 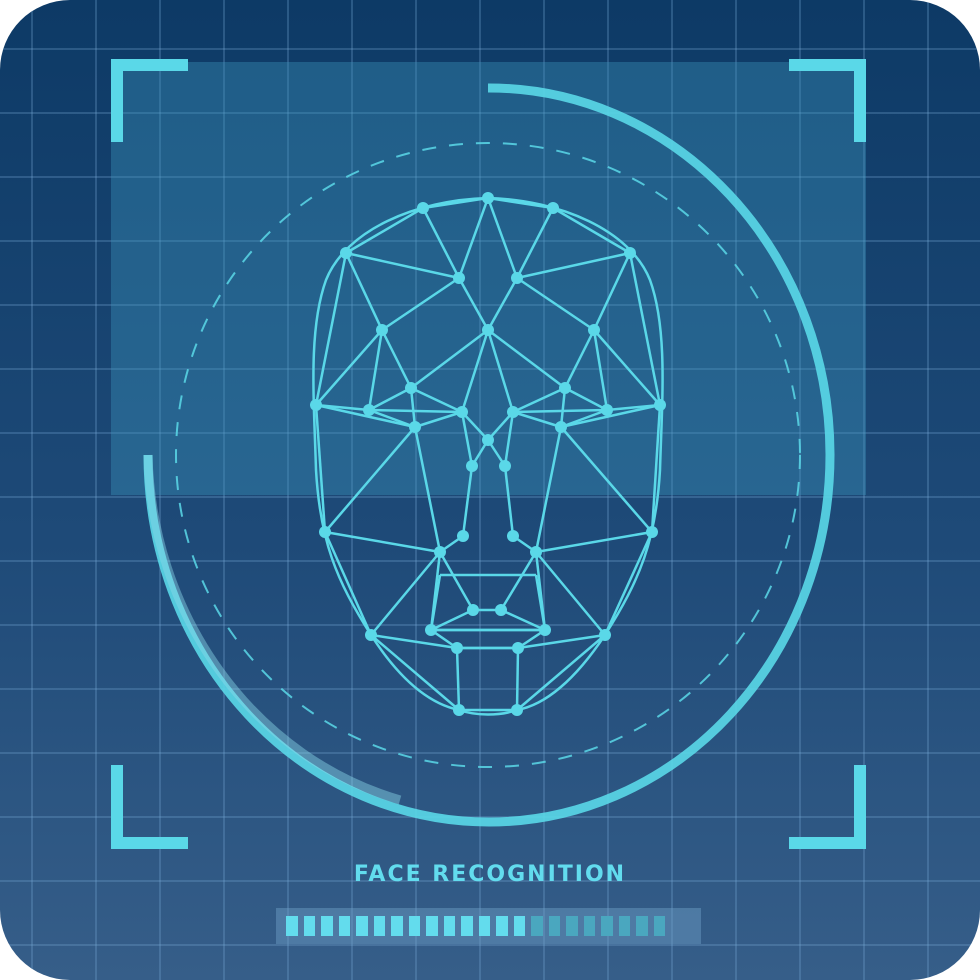 I want to click on scan-progress-bar, so click(x=488, y=926).